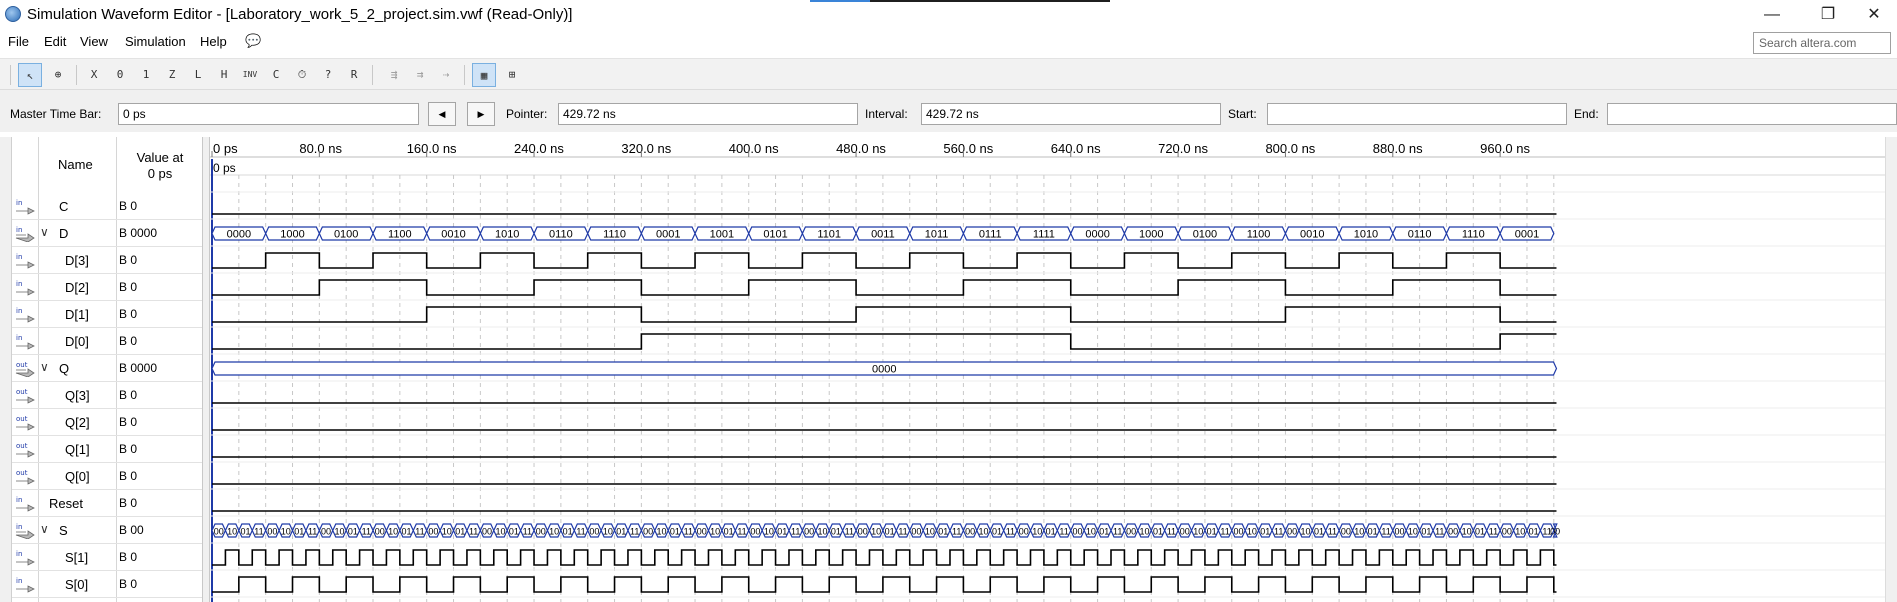  I want to click on signal-row-d1: in D[1] B 0, so click(107, 314).